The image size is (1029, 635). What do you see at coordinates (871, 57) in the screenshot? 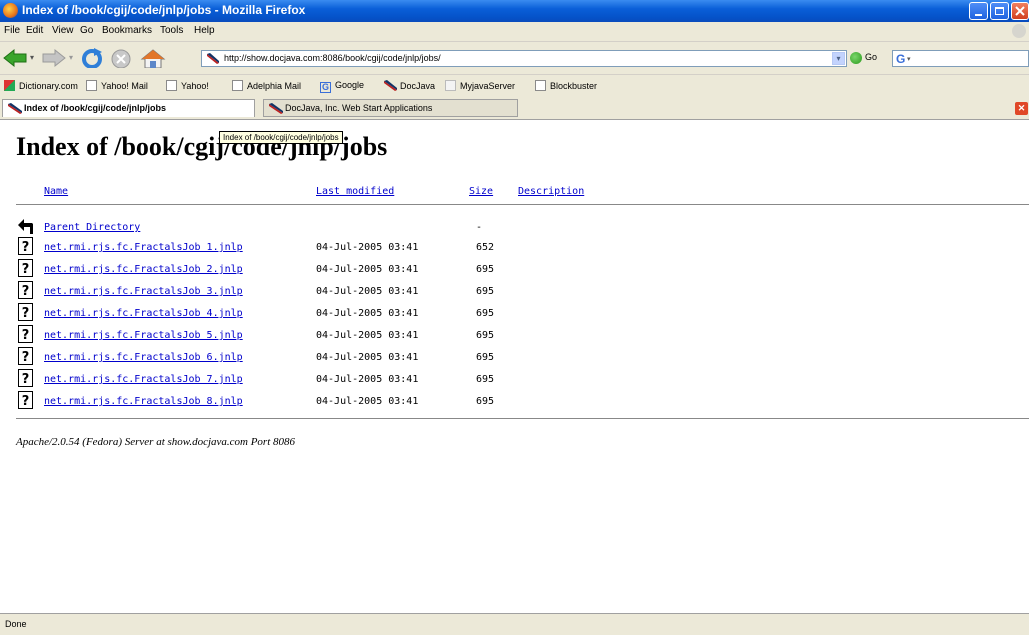
I see `go-label: Go` at bounding box center [871, 57].